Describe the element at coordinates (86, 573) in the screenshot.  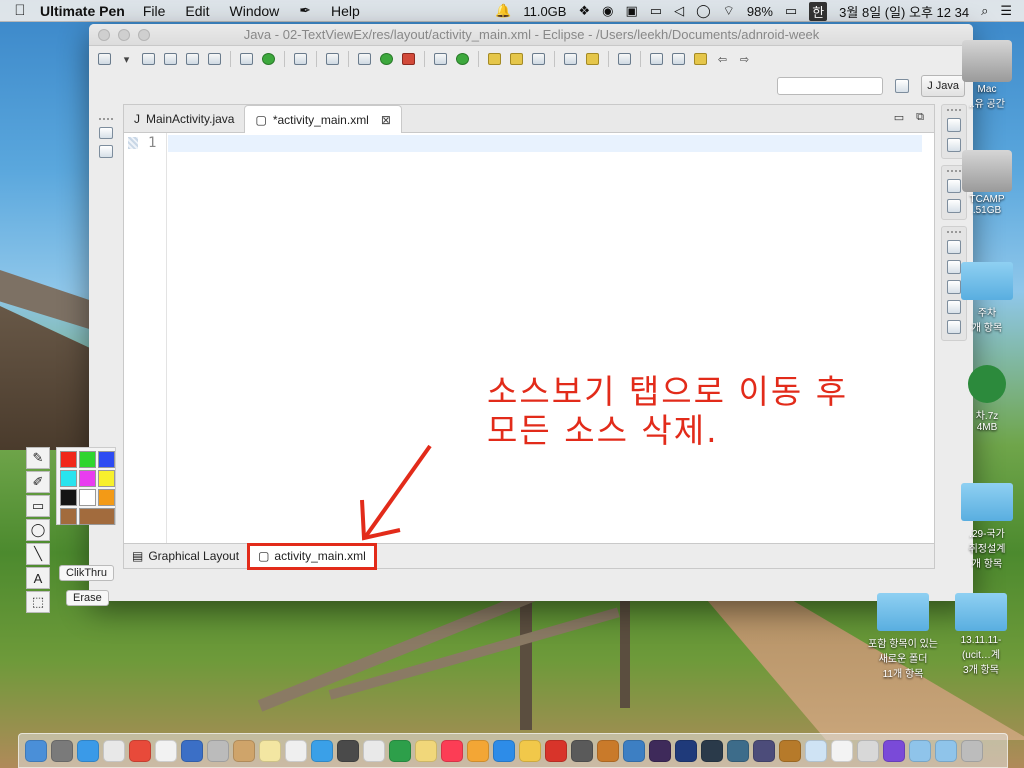
I see `clickthru-button: ClikThru` at that location.